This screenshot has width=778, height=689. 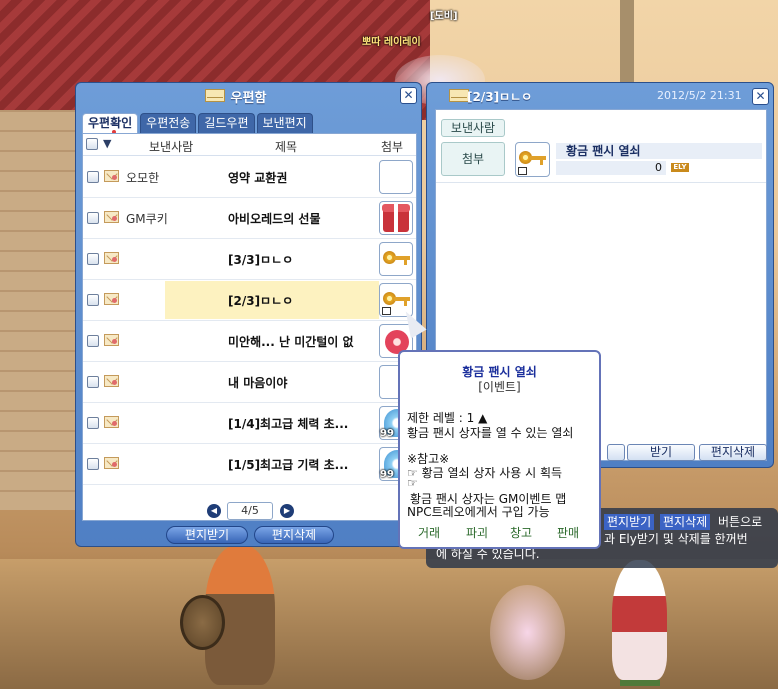 I want to click on mail-row: [1/5]최고급 기력 초... 99, so click(x=249, y=464).